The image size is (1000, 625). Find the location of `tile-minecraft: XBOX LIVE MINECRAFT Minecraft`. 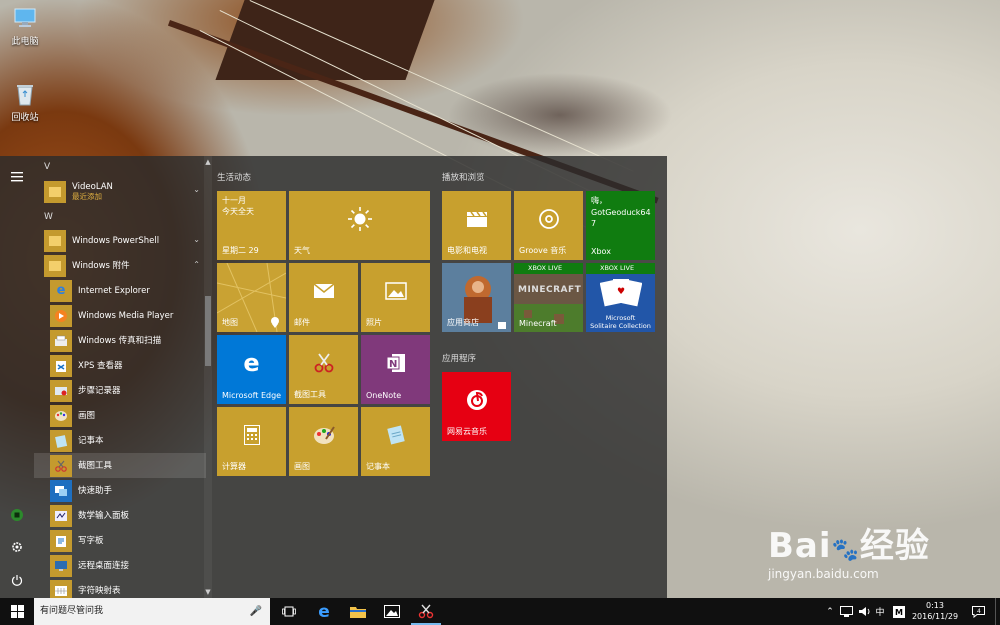

tile-minecraft: XBOX LIVE MINECRAFT Minecraft is located at coordinates (548, 297).